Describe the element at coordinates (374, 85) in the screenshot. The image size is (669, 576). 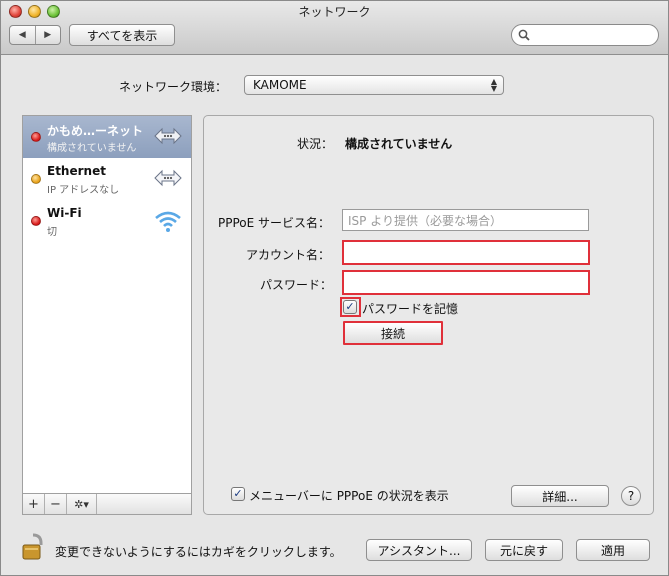
I see `location-popup: KAMOME ▲ ▼` at that location.